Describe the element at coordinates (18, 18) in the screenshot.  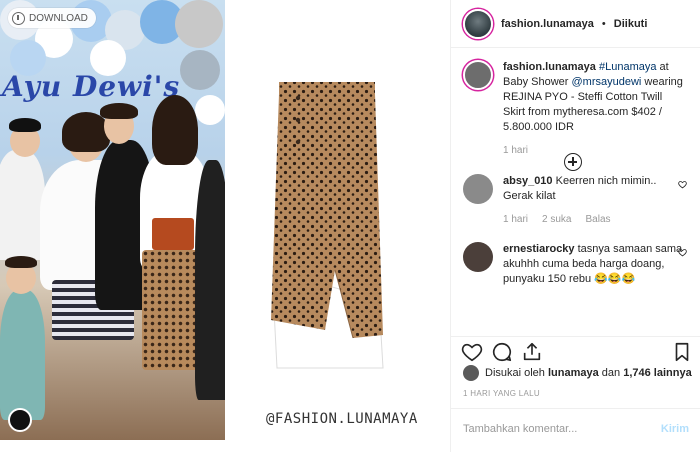
I see `download-icon` at that location.